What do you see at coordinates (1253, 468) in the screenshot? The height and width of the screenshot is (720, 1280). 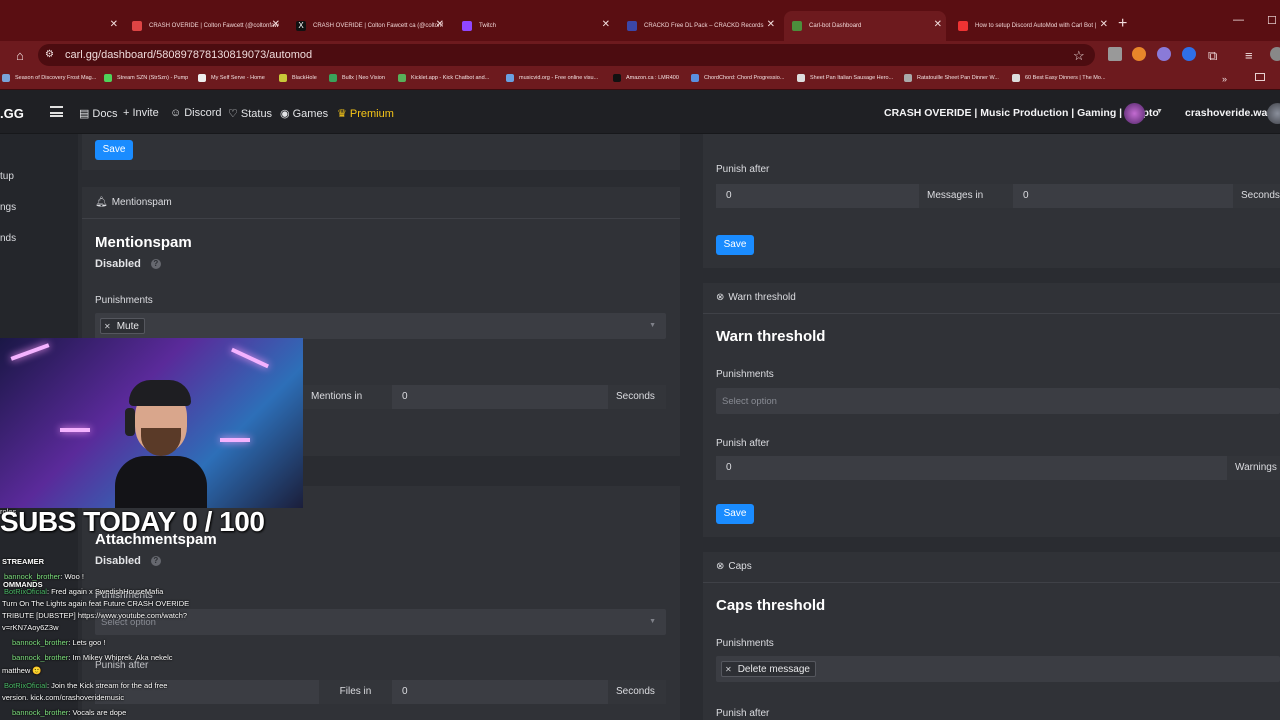 I see `warnings-addon: Warnings` at bounding box center [1253, 468].